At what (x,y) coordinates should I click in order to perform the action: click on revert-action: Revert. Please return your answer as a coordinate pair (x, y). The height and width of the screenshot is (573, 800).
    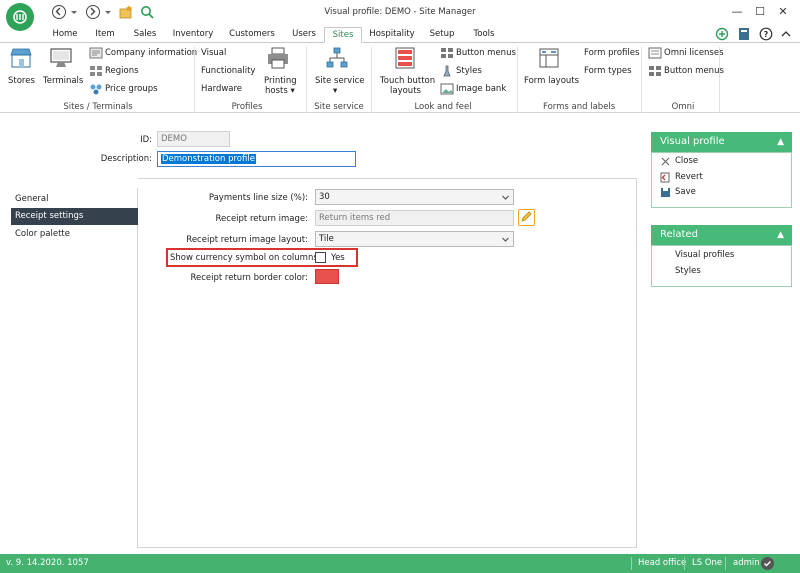
    Looking at the image, I should click on (689, 177).